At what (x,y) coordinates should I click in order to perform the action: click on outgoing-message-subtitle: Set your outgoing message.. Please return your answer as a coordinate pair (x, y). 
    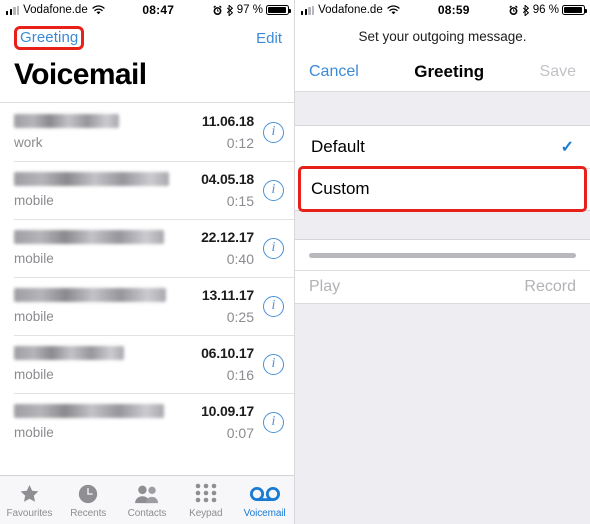
    Looking at the image, I should click on (442, 36).